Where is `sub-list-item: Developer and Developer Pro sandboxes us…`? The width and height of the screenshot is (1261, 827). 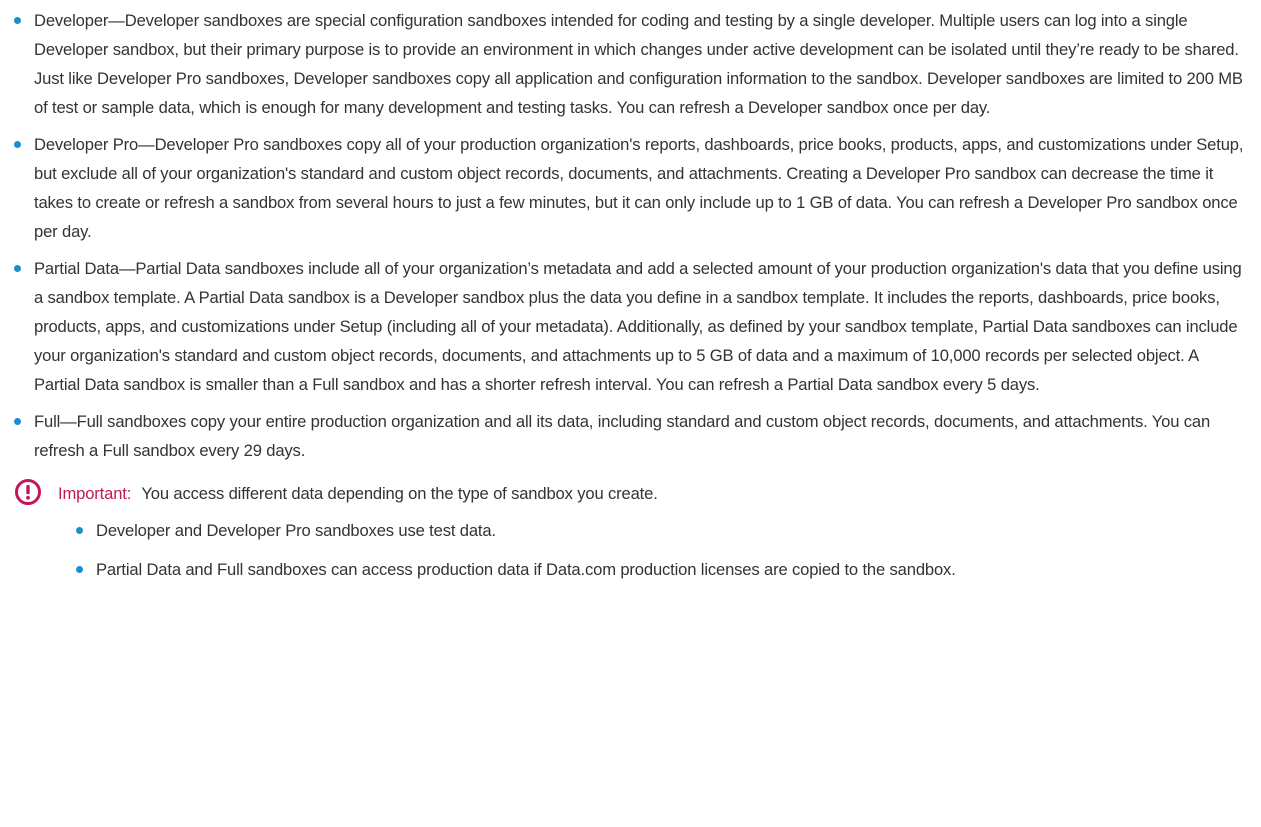
sub-list-item: Developer and Developer Pro sandboxes us… is located at coordinates (661, 530).